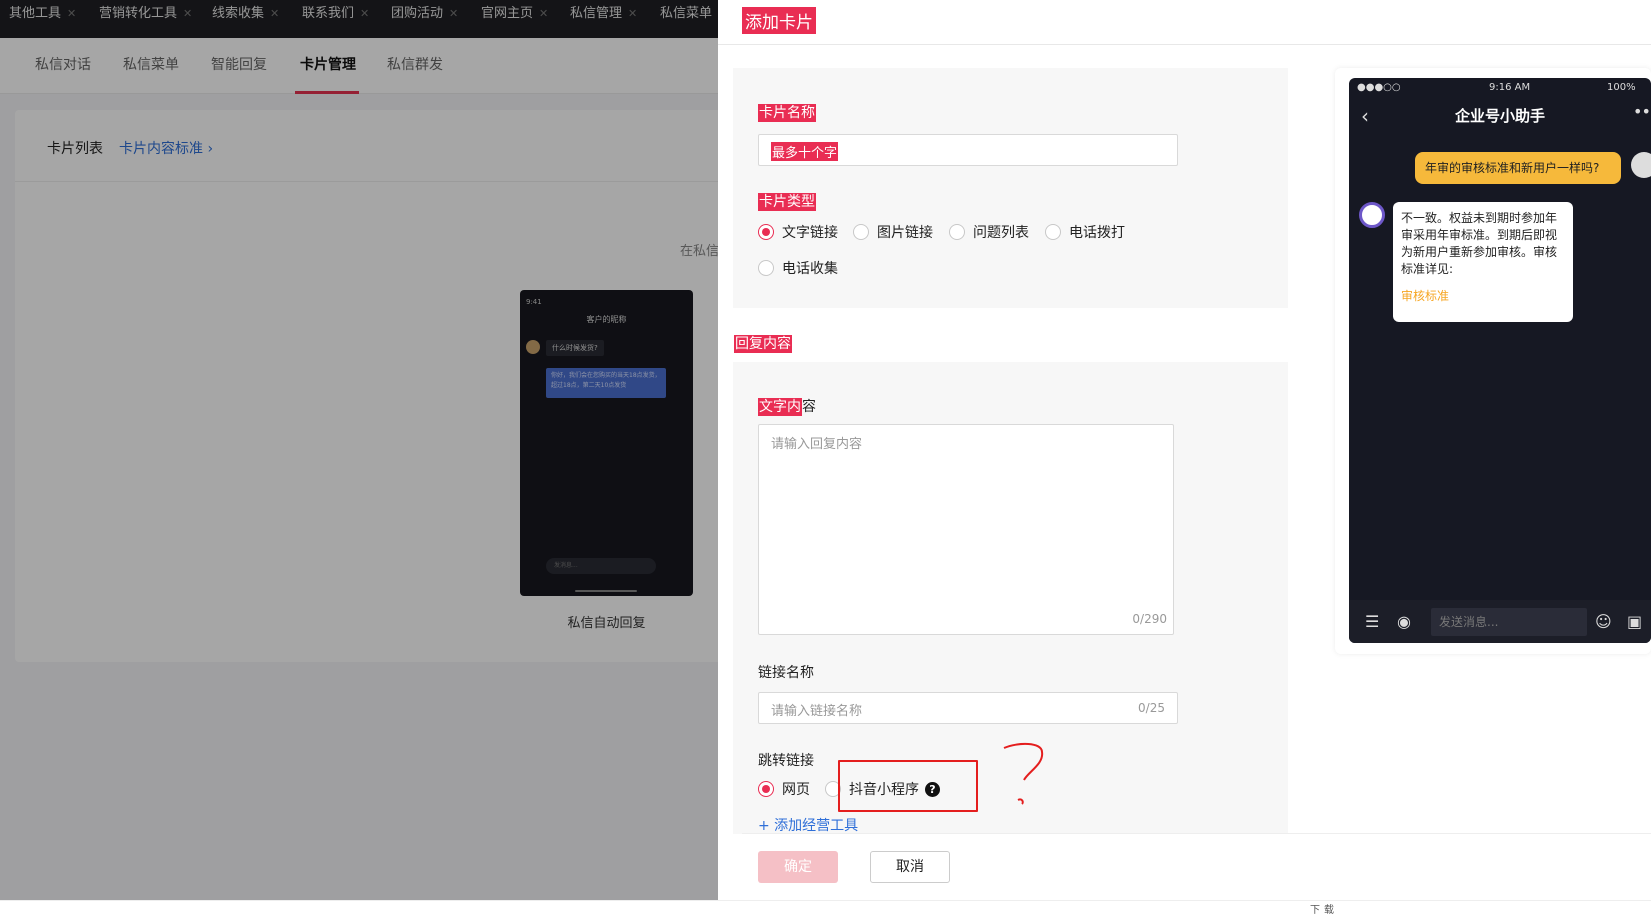 The width and height of the screenshot is (1651, 914). Describe the element at coordinates (798, 867) in the screenshot. I see `confirm-button: 确定` at that location.